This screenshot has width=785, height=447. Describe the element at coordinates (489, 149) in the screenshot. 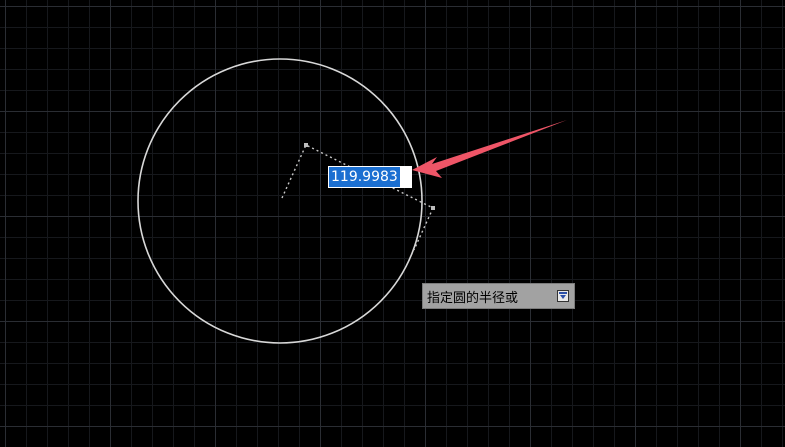

I see `annotation-arrow` at that location.